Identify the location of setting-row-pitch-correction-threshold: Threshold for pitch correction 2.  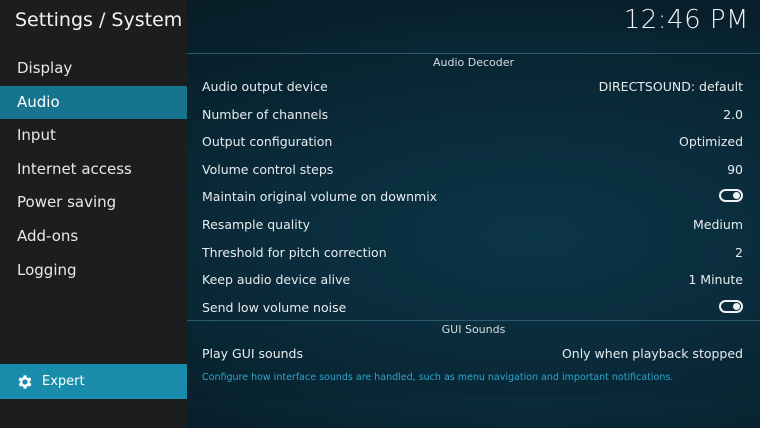
(473, 252).